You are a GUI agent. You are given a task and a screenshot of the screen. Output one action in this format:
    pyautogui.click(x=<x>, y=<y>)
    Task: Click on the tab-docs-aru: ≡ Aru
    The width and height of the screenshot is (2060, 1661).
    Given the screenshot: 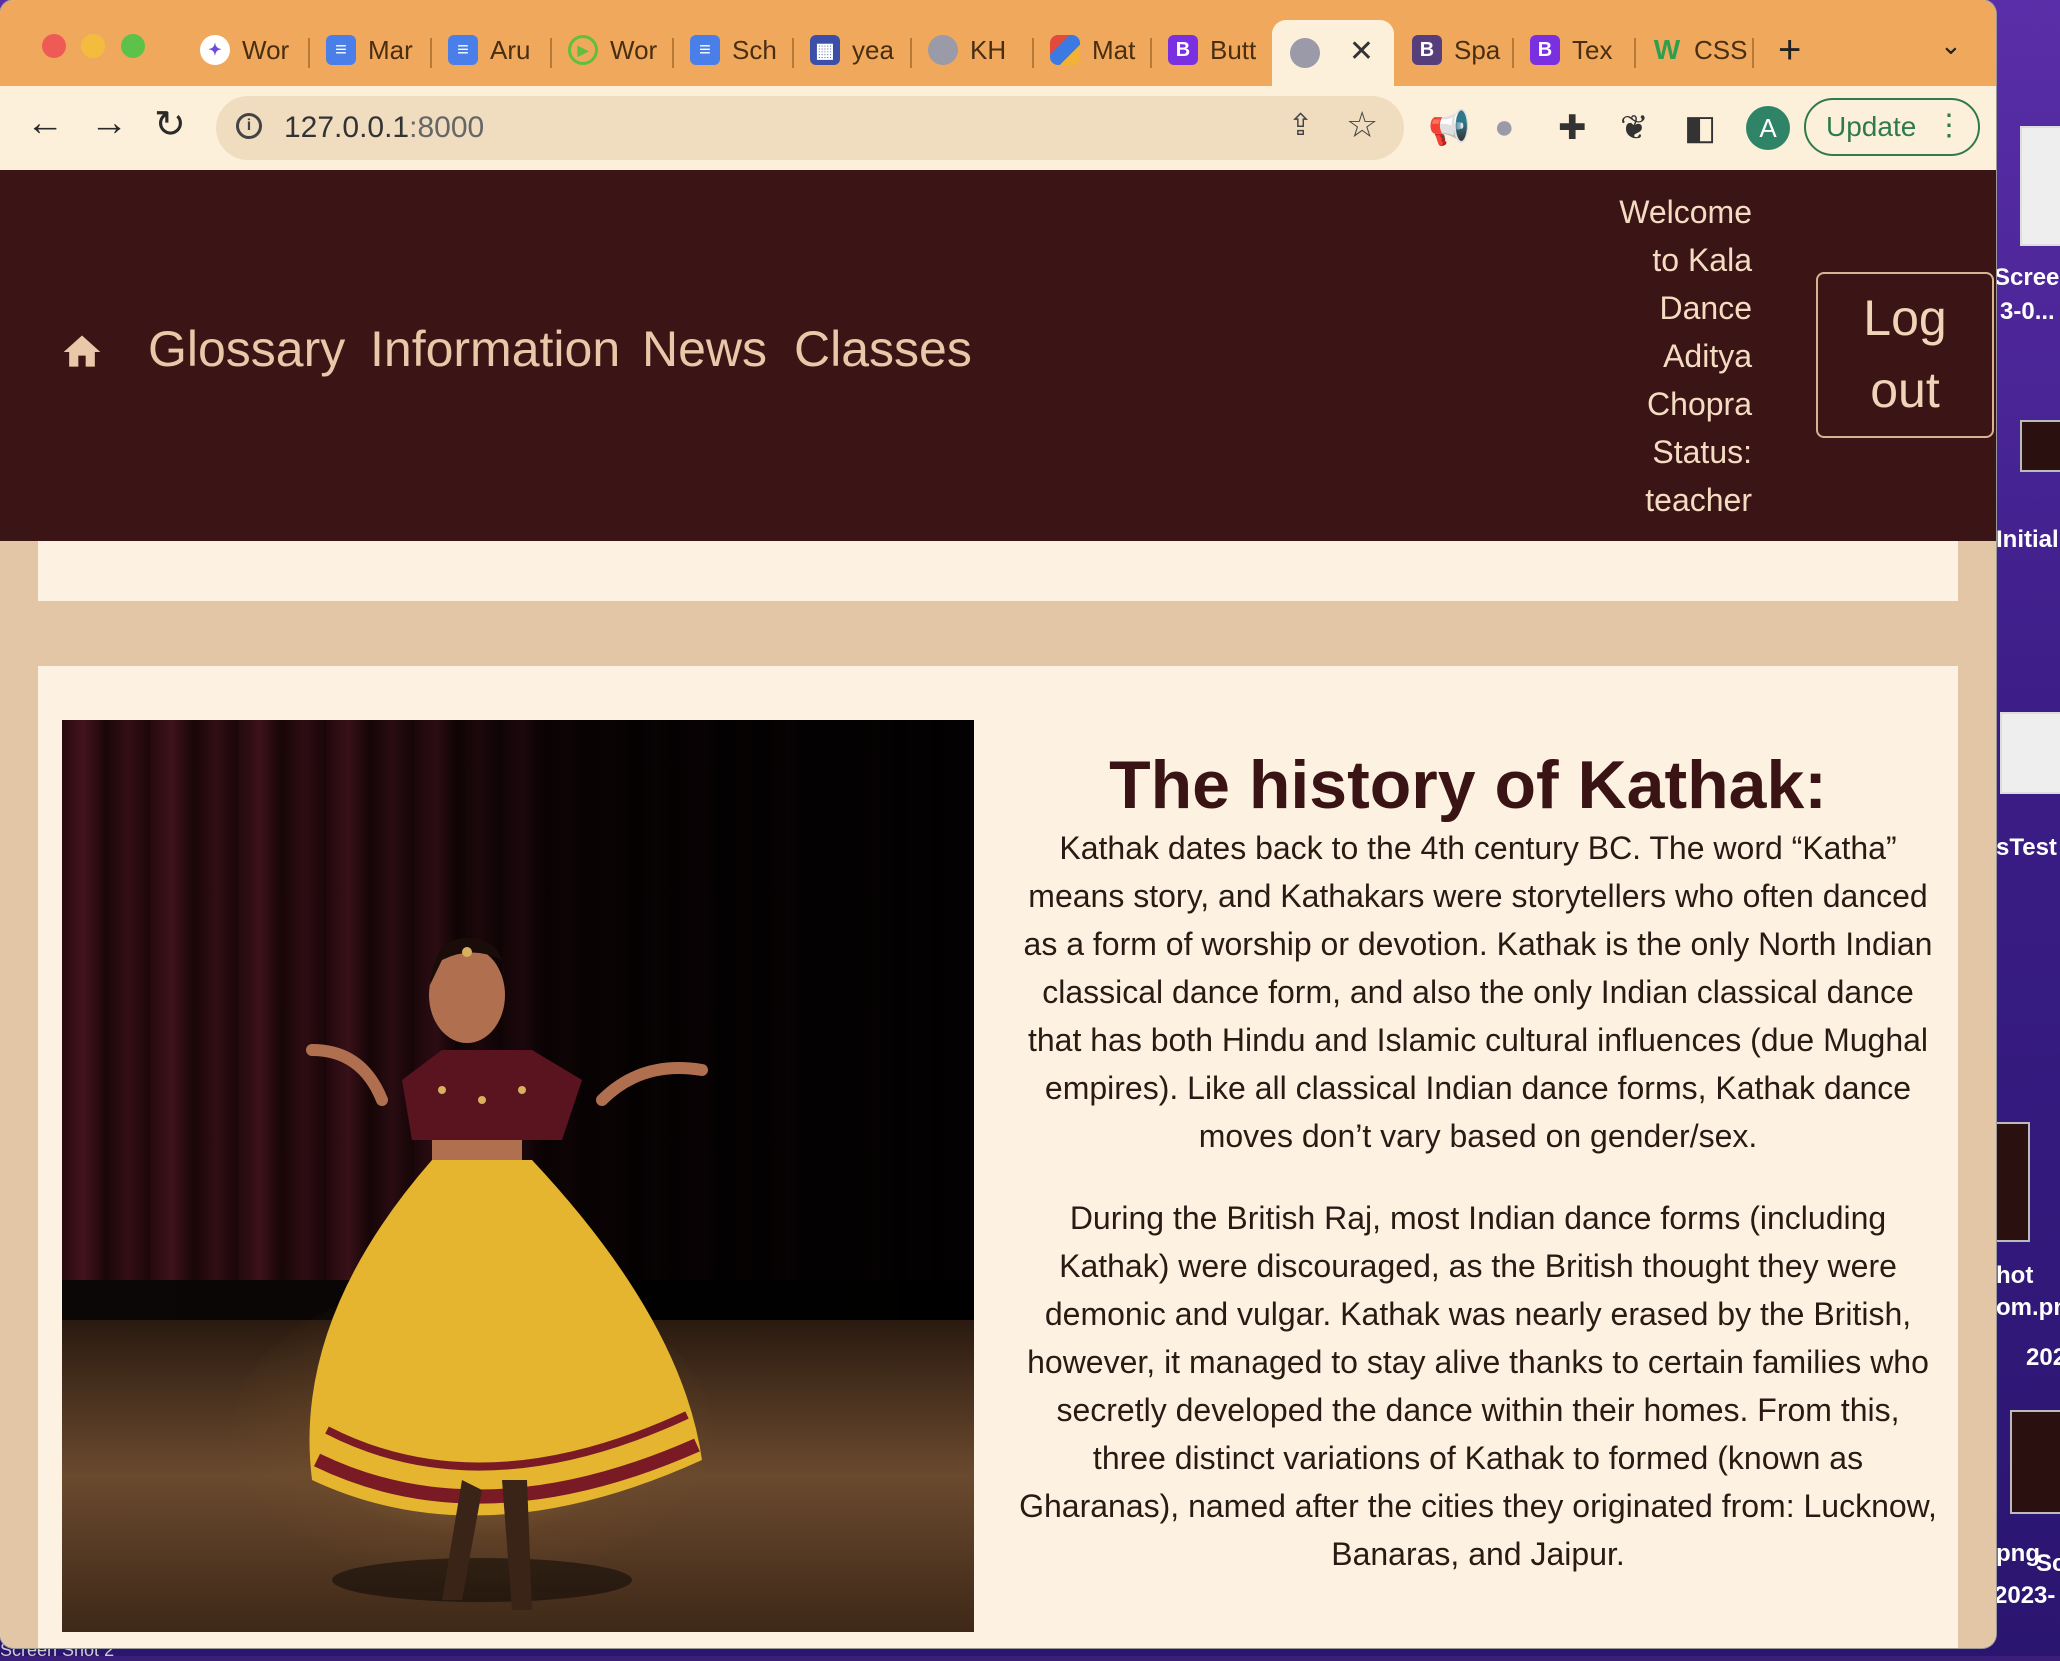 What is the action you would take?
    pyautogui.click(x=490, y=50)
    